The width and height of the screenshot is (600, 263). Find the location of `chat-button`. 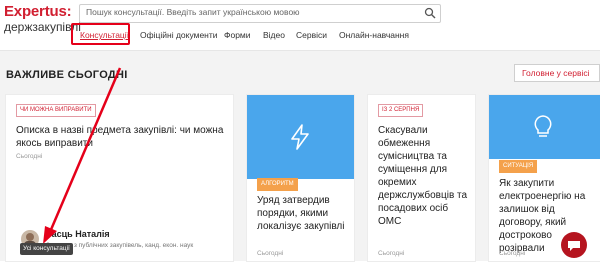

chat-button is located at coordinates (574, 245).